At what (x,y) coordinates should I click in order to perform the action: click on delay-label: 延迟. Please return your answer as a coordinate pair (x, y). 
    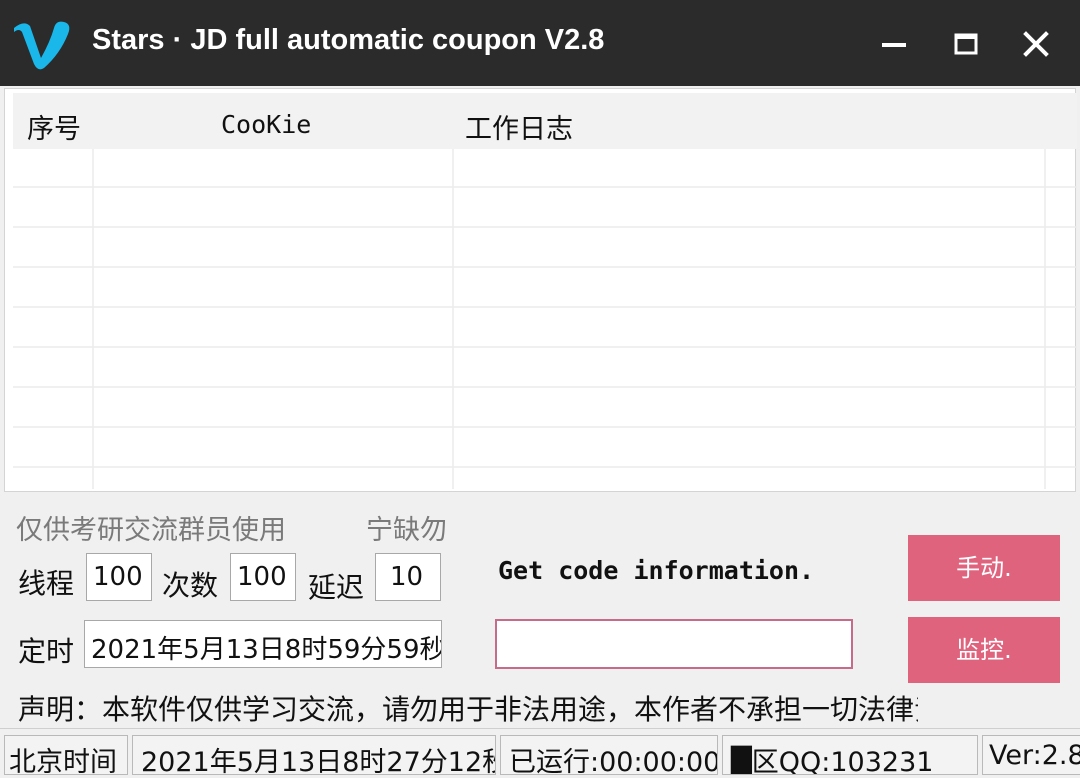
    Looking at the image, I should click on (336, 587).